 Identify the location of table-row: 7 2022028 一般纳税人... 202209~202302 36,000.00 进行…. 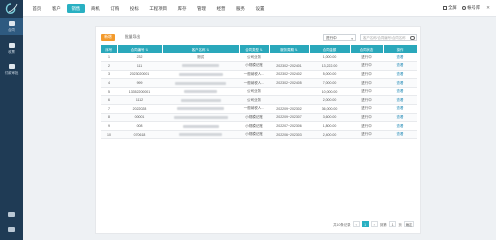
(259, 109).